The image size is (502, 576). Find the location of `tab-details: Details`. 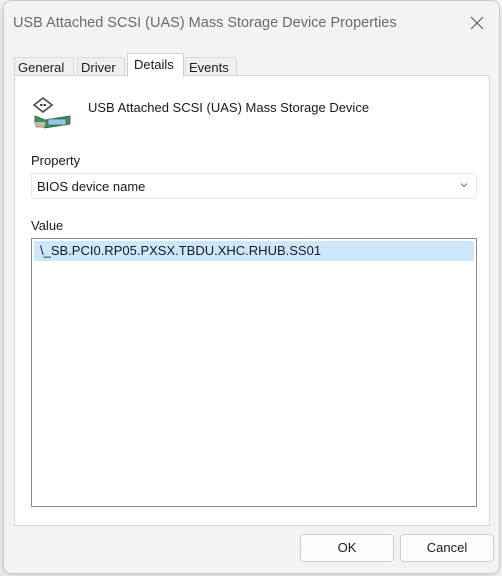

tab-details: Details is located at coordinates (155, 65).